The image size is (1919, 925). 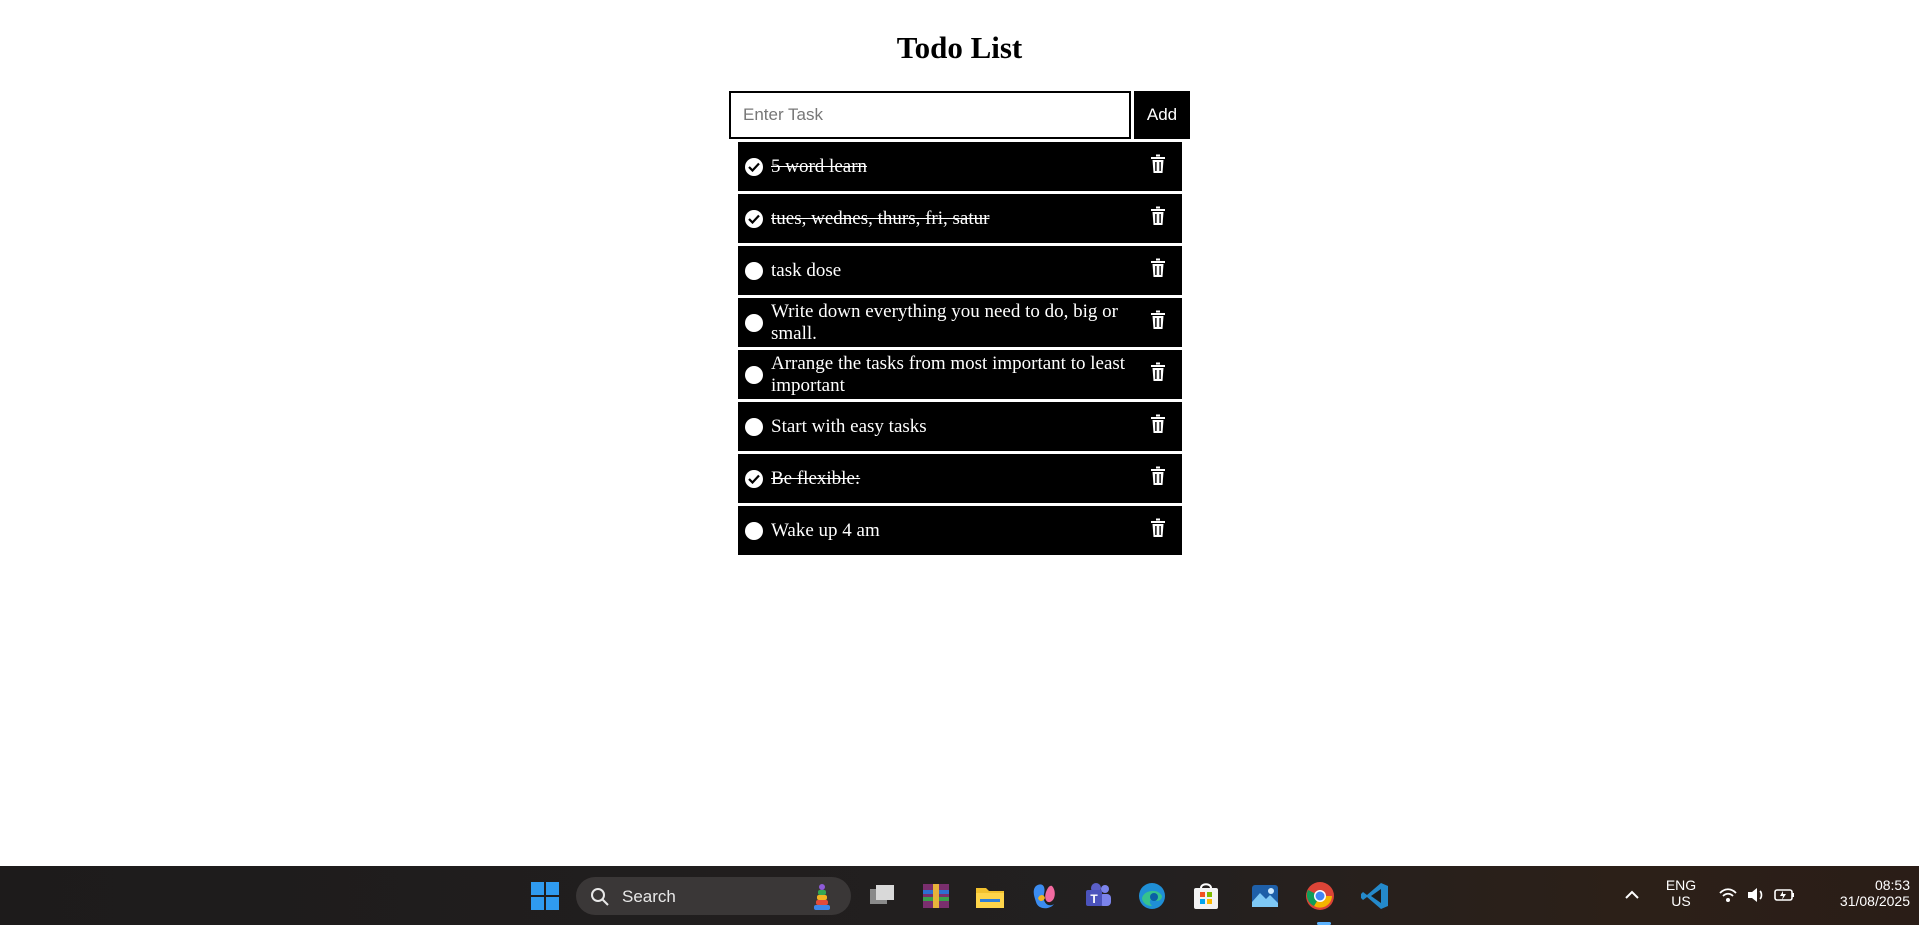 What do you see at coordinates (960, 426) in the screenshot?
I see `task-item: Start with easy tasks` at bounding box center [960, 426].